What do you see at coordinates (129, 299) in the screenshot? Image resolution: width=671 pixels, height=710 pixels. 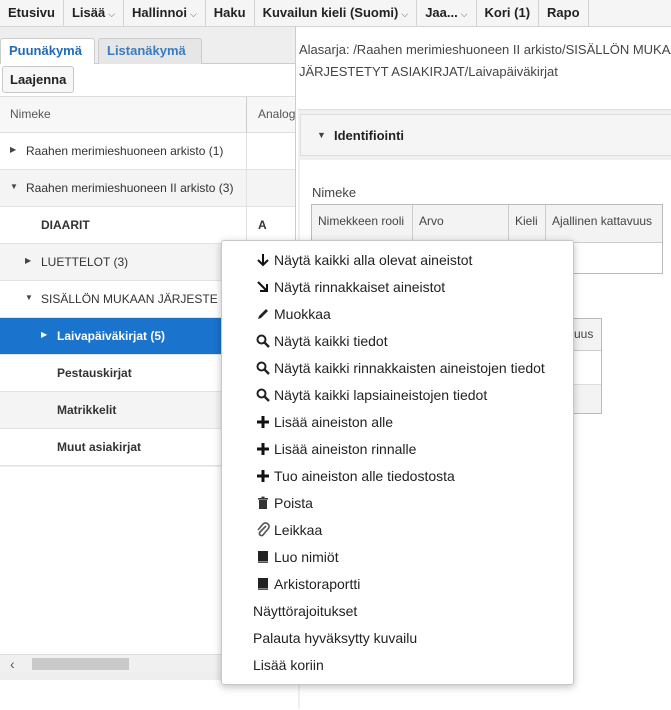 I see `tree-row-label: SISÄLLÖN MUKAAN JÄRJESTE` at bounding box center [129, 299].